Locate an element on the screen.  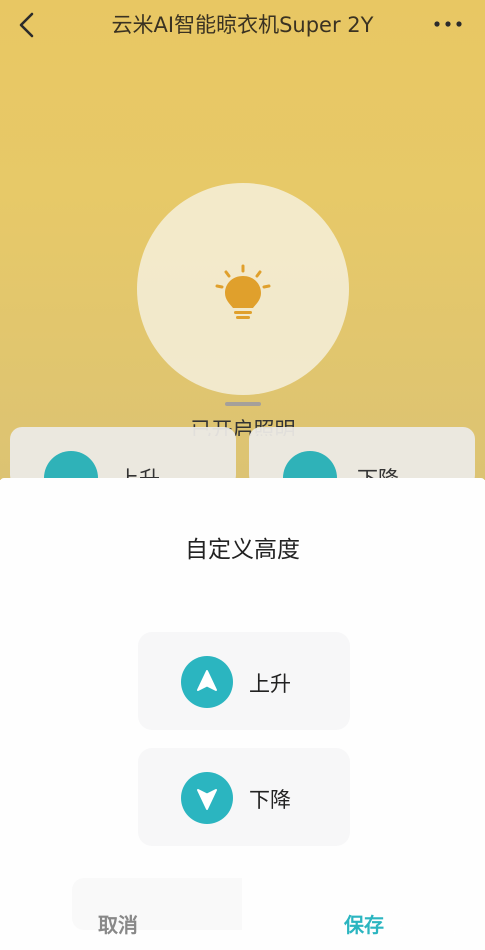
watermark-logo: 新浪 众测 is located at coordinates (437, 925).